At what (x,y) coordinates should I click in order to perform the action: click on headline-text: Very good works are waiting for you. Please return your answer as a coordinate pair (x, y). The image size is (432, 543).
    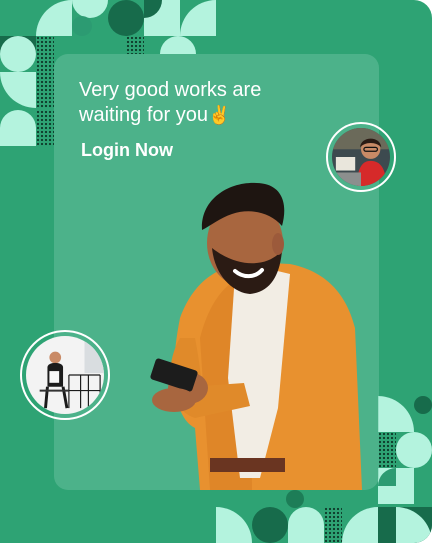
    Looking at the image, I should click on (170, 102).